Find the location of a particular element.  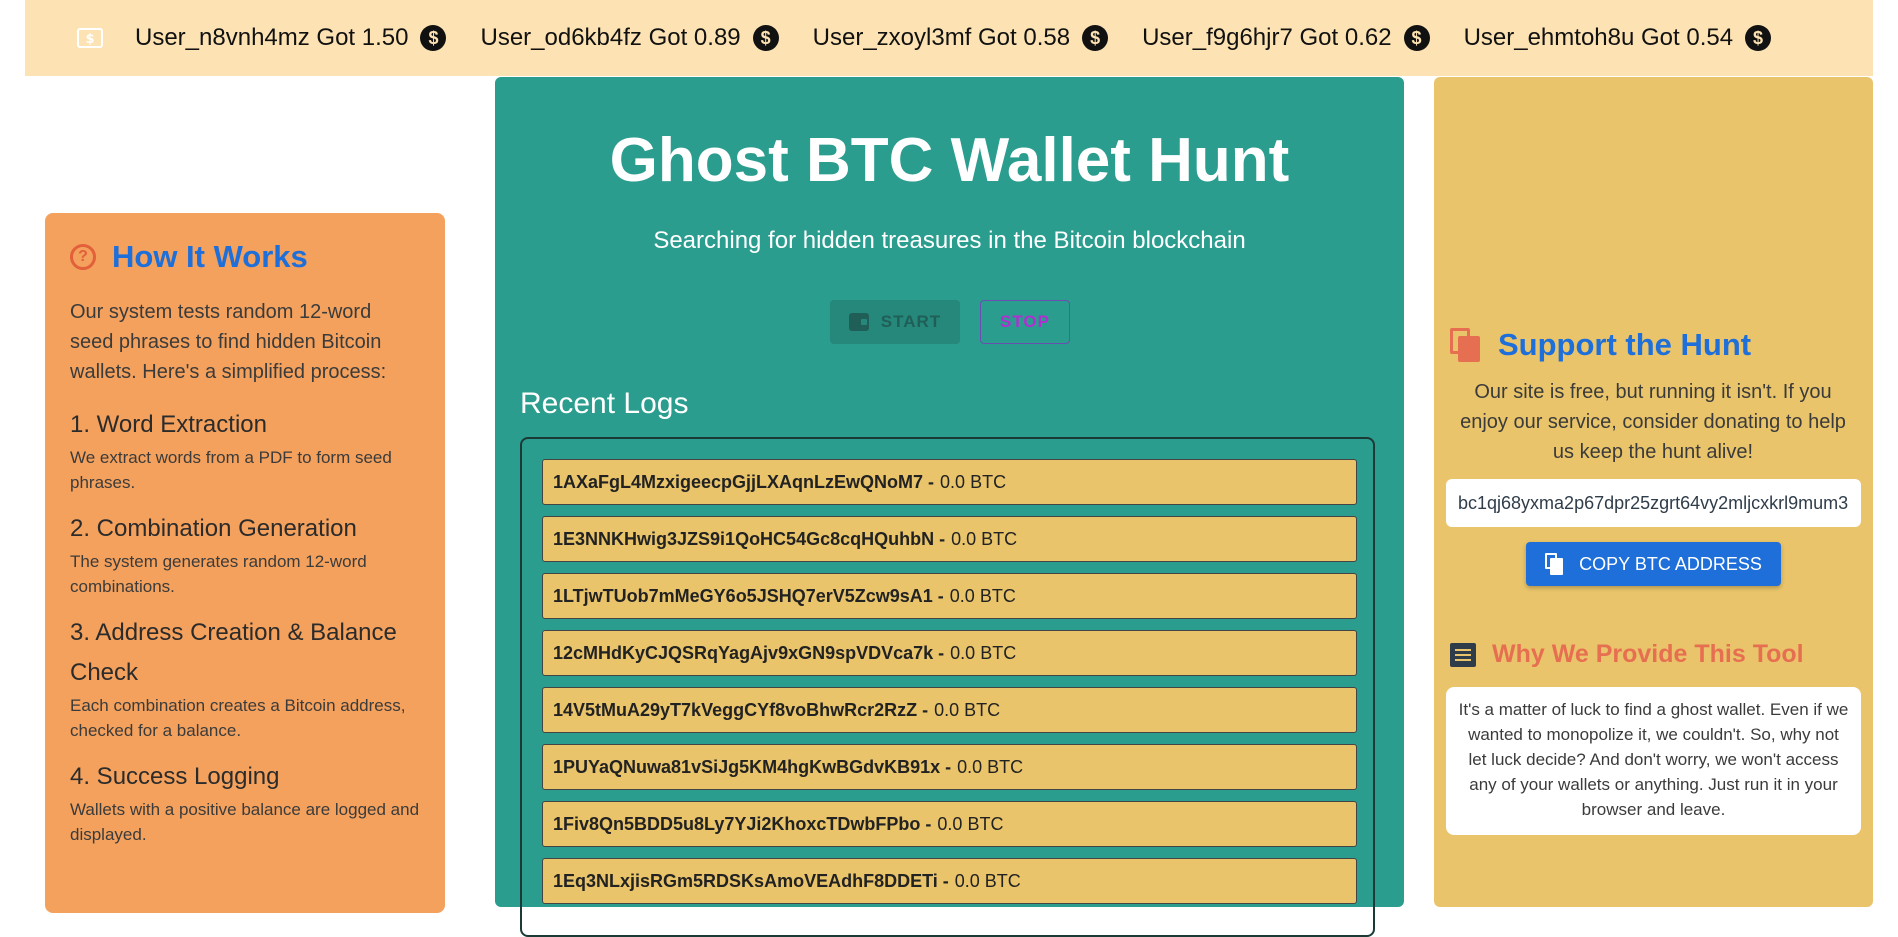

log-address: 1Eq3NLxjisRGm5RDSKsAmoVEAdhF8DDETi - is located at coordinates (751, 880).